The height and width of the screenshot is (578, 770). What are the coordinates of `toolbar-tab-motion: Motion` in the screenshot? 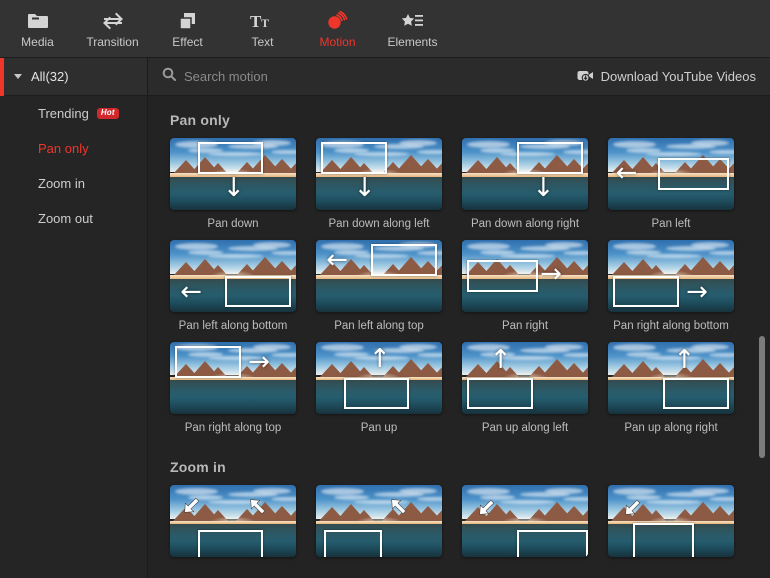 It's located at (337, 29).